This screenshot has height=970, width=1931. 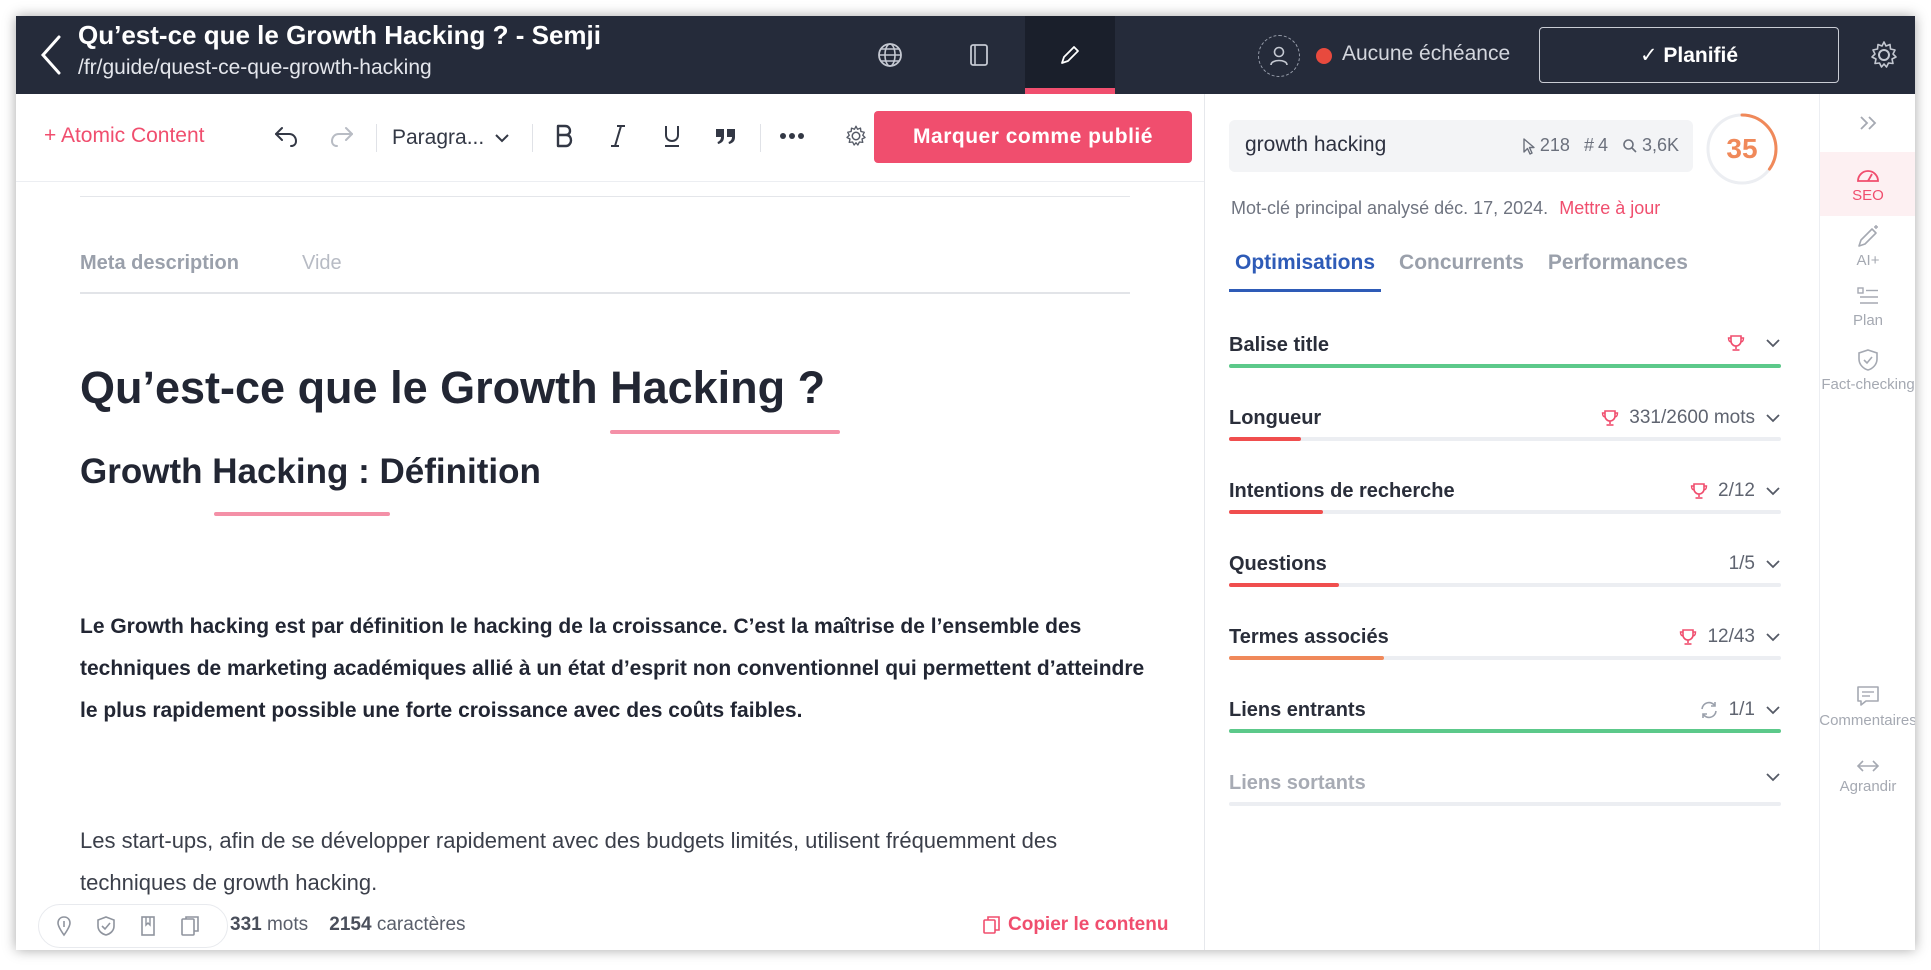 I want to click on deadline-label: Aucune échéance, so click(x=1426, y=54).